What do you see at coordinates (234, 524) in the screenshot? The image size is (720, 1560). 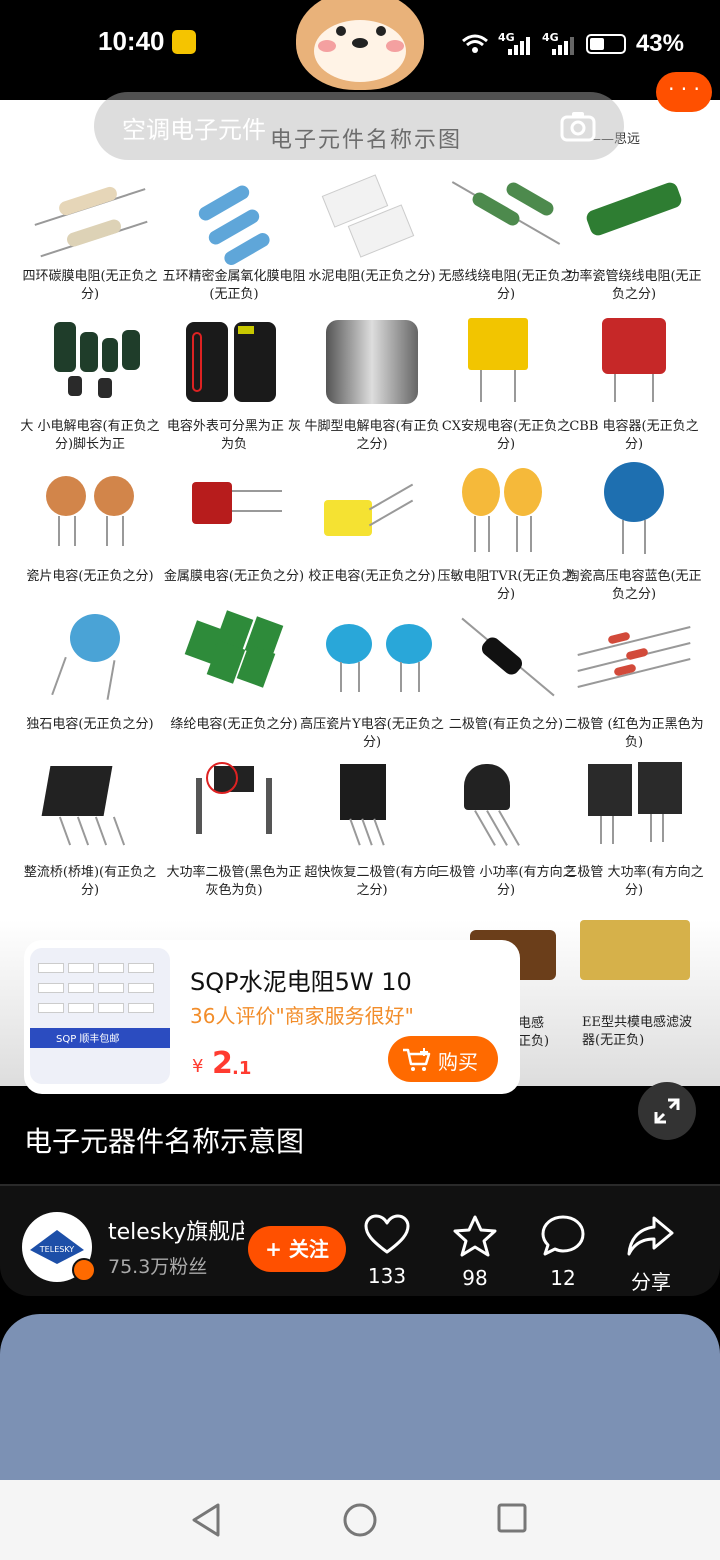 I see `component-cell: 金属膜电容(无正负之分)` at bounding box center [234, 524].